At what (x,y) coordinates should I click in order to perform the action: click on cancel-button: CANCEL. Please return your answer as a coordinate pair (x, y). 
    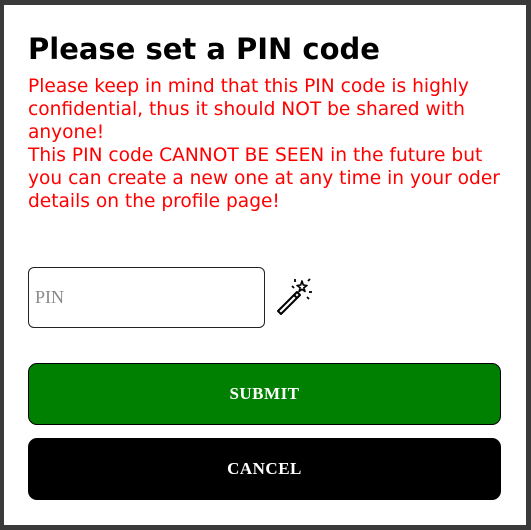
    Looking at the image, I should click on (264, 469).